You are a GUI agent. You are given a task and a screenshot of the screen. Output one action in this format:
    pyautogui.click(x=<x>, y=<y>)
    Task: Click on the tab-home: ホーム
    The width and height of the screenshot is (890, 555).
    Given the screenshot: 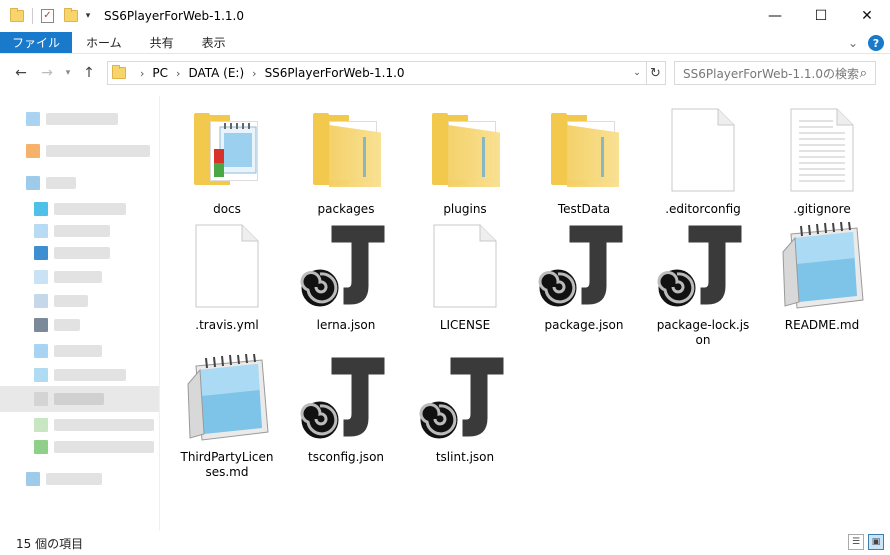 What is the action you would take?
    pyautogui.click(x=104, y=42)
    